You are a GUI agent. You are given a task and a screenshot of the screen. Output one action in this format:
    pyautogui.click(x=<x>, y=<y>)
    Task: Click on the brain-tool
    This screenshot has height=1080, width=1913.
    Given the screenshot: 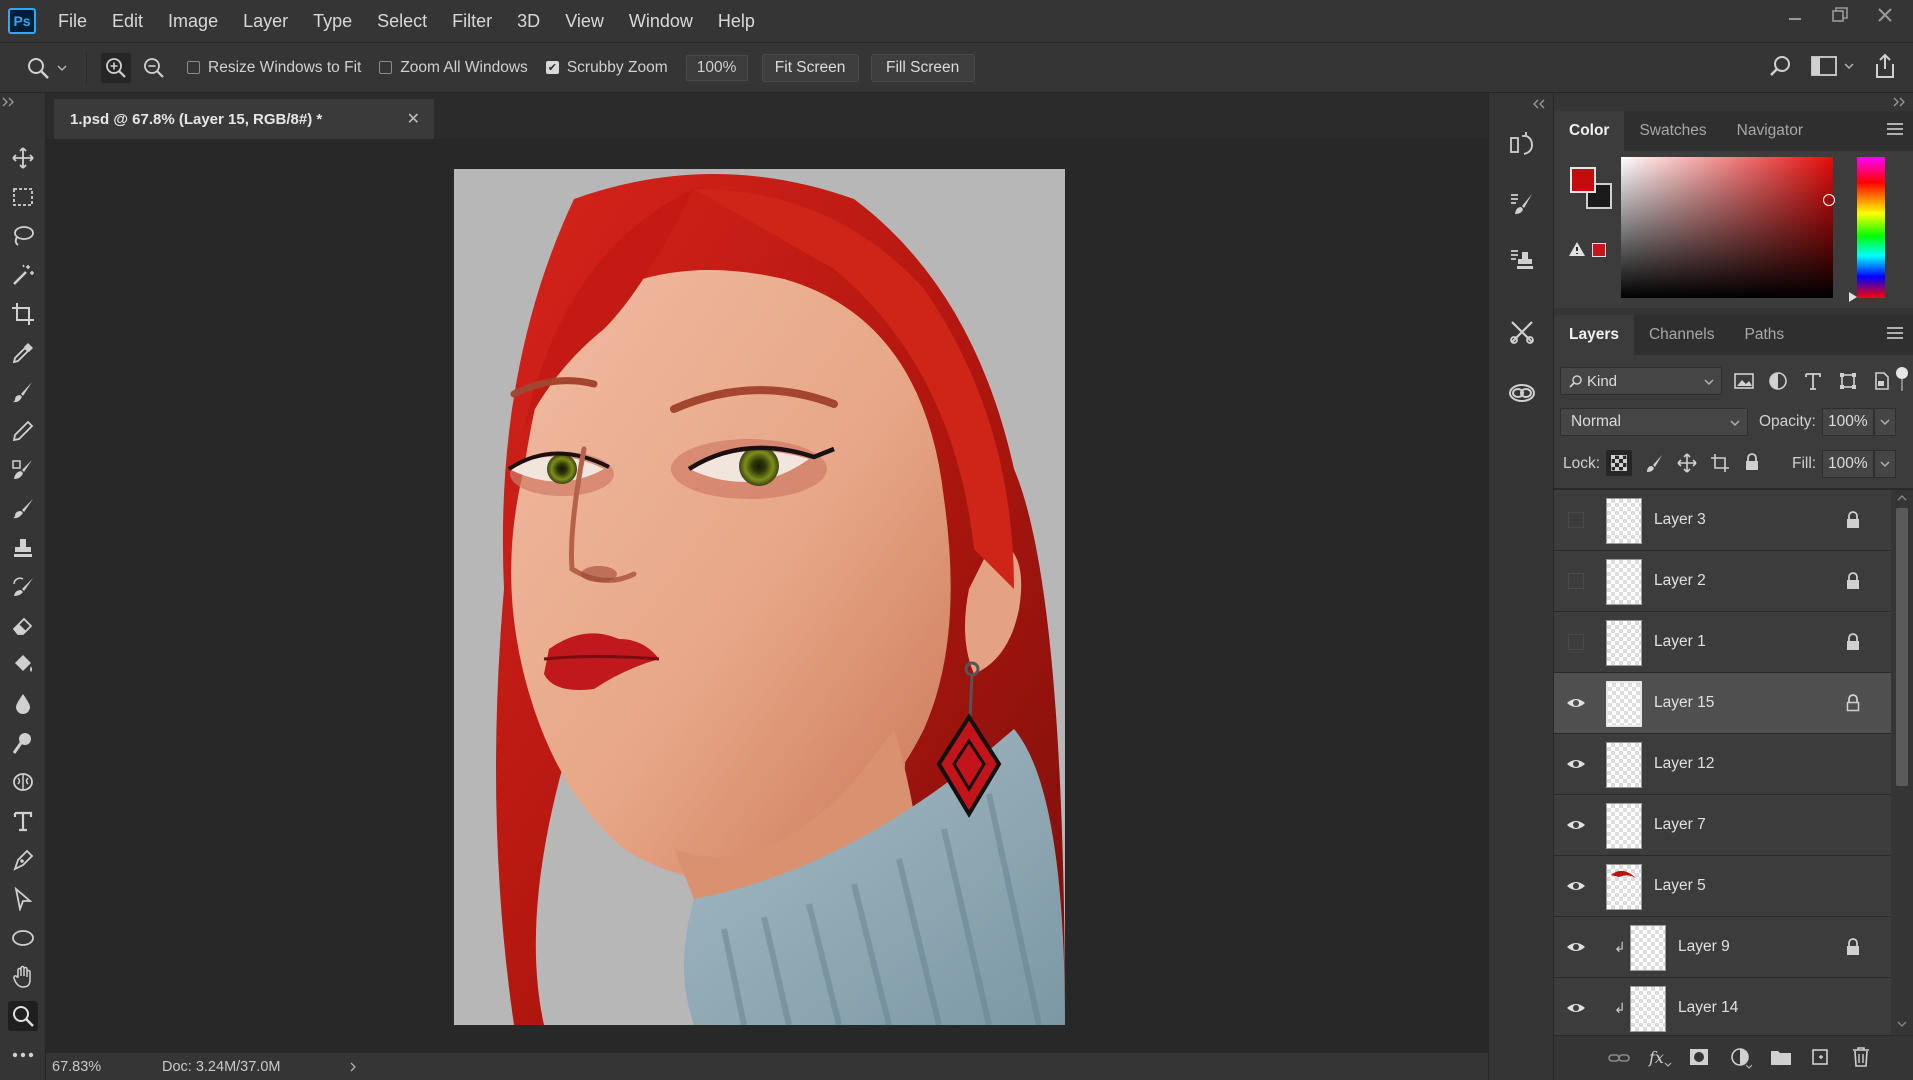 What is the action you would take?
    pyautogui.click(x=23, y=782)
    